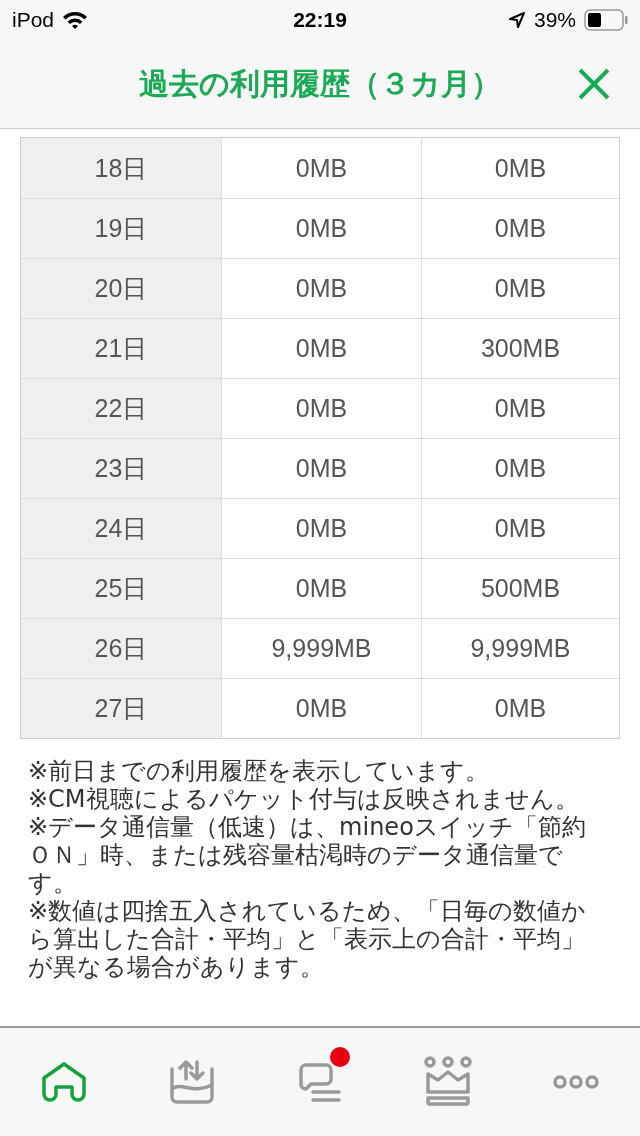  What do you see at coordinates (307, 855) in the screenshot?
I see `note-text: ※データ通信量（低速）は、mineoスイッチ「節約ＯＮ」時、または残容量枯渇時のデータ通信量です。` at bounding box center [307, 855].